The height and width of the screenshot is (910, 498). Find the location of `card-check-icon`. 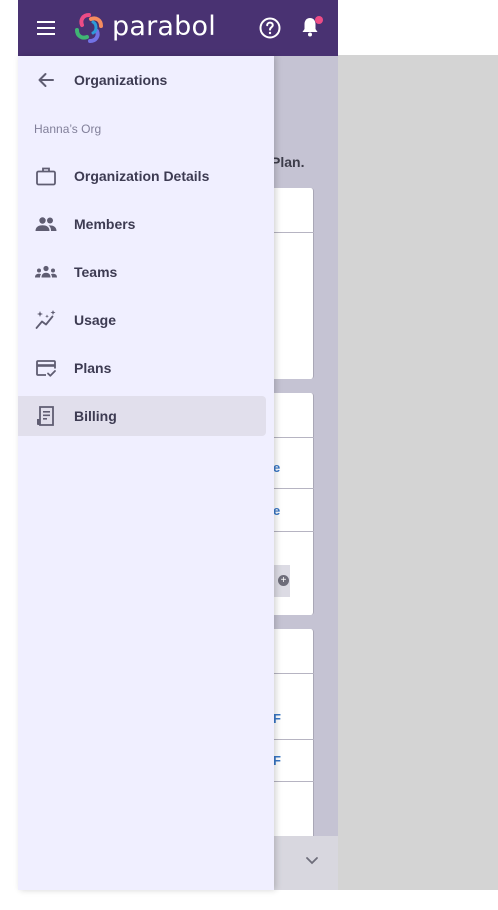

card-check-icon is located at coordinates (46, 368).